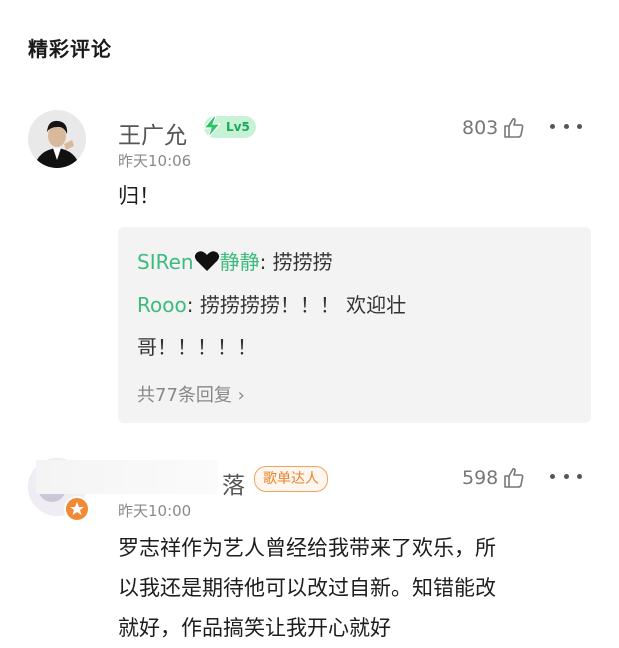 The image size is (619, 648). Describe the element at coordinates (162, 305) in the screenshot. I see `reply-username: Rooo` at that location.